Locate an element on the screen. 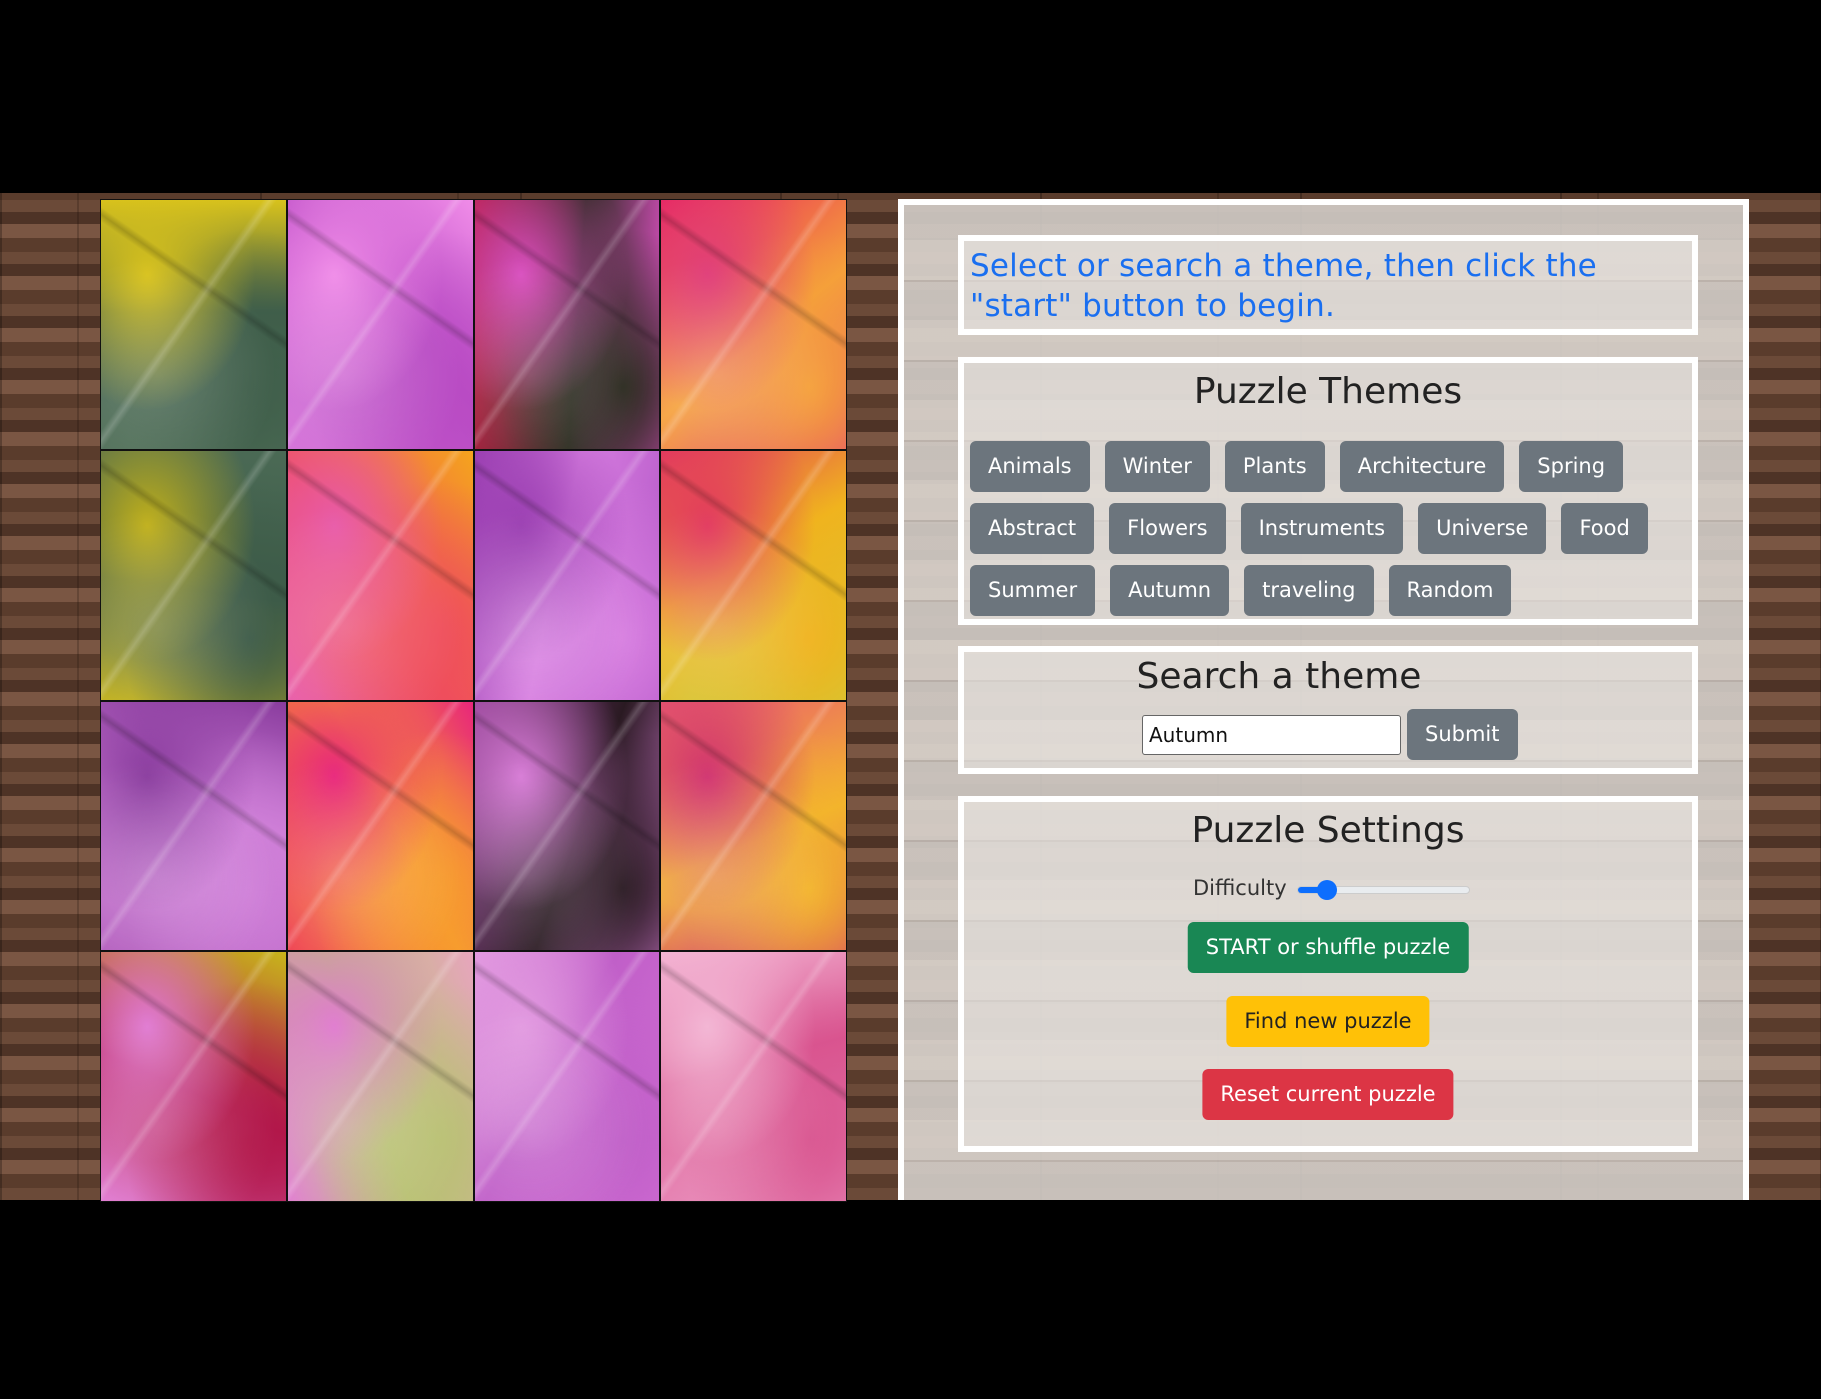  theme-button-plants: Plants is located at coordinates (1274, 466).